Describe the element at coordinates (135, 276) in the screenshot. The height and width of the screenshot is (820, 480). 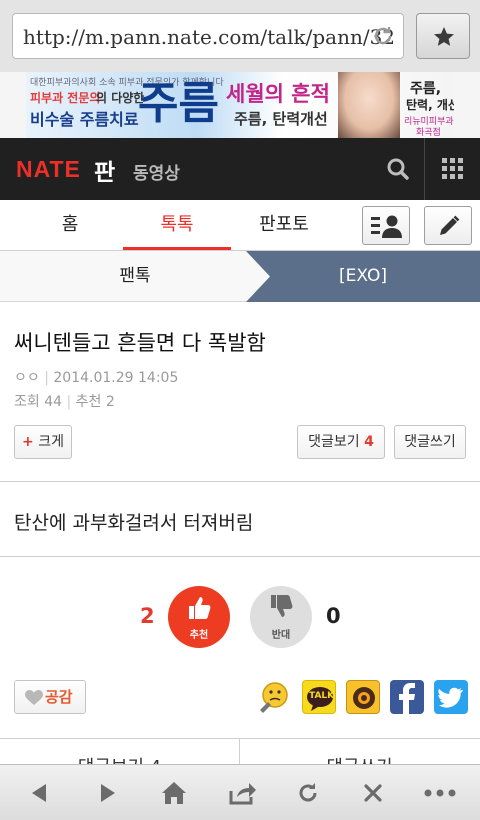
I see `breadcrumb-fantalk: 팬톡` at that location.